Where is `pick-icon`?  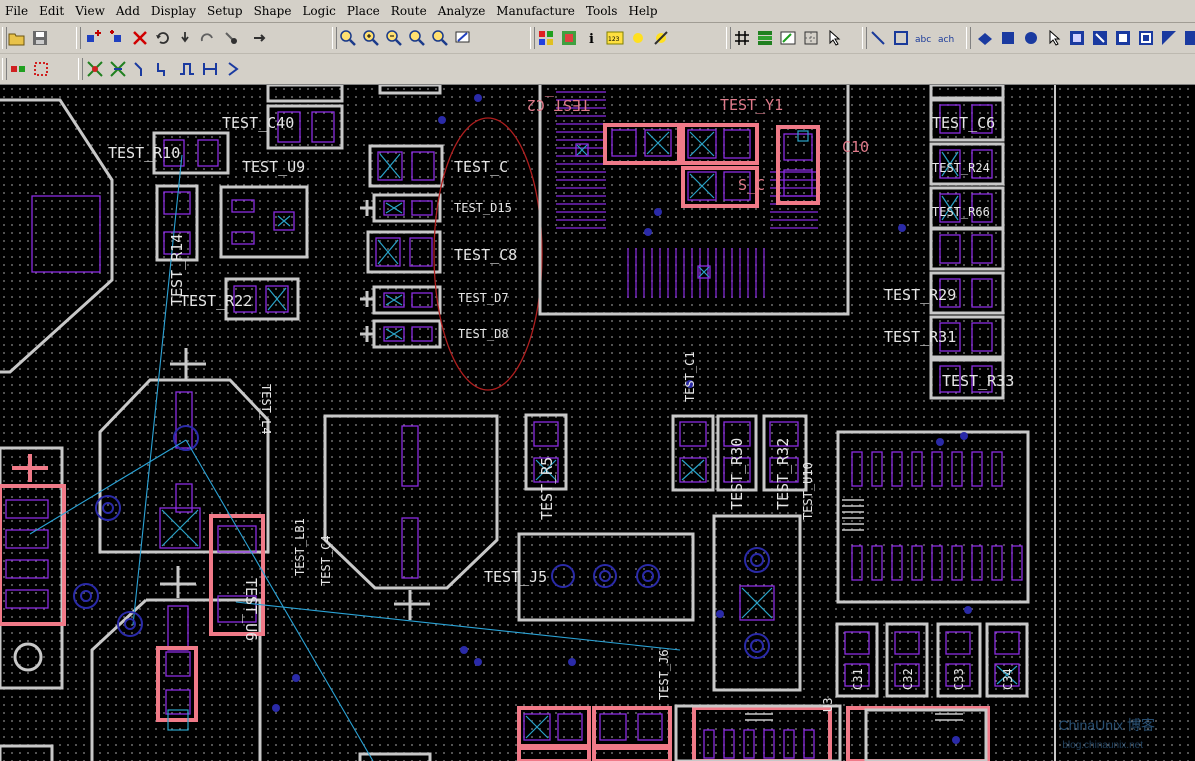 pick-icon is located at coordinates (208, 38).